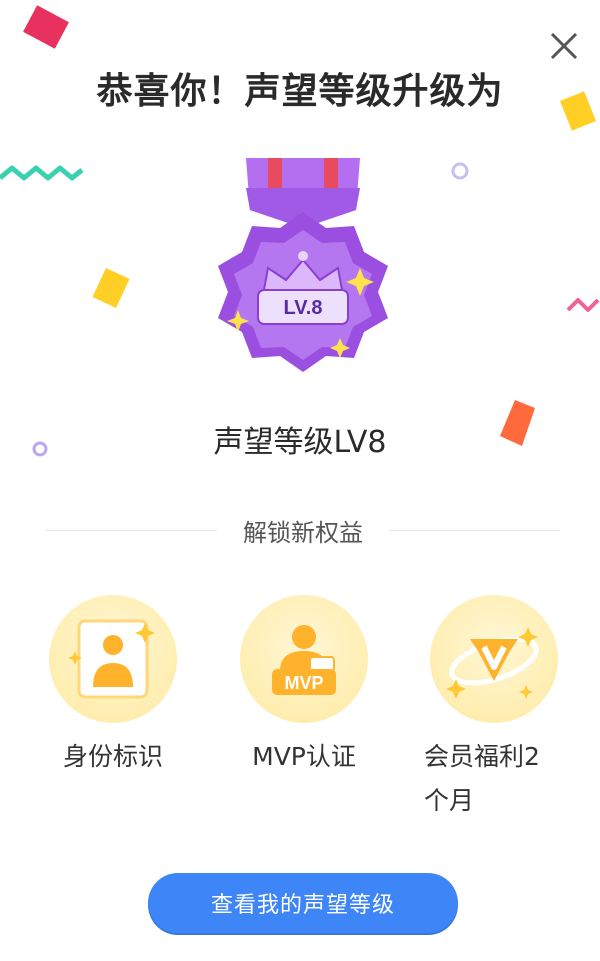 The image size is (600, 961). I want to click on identity-badge-icon, so click(111, 659).